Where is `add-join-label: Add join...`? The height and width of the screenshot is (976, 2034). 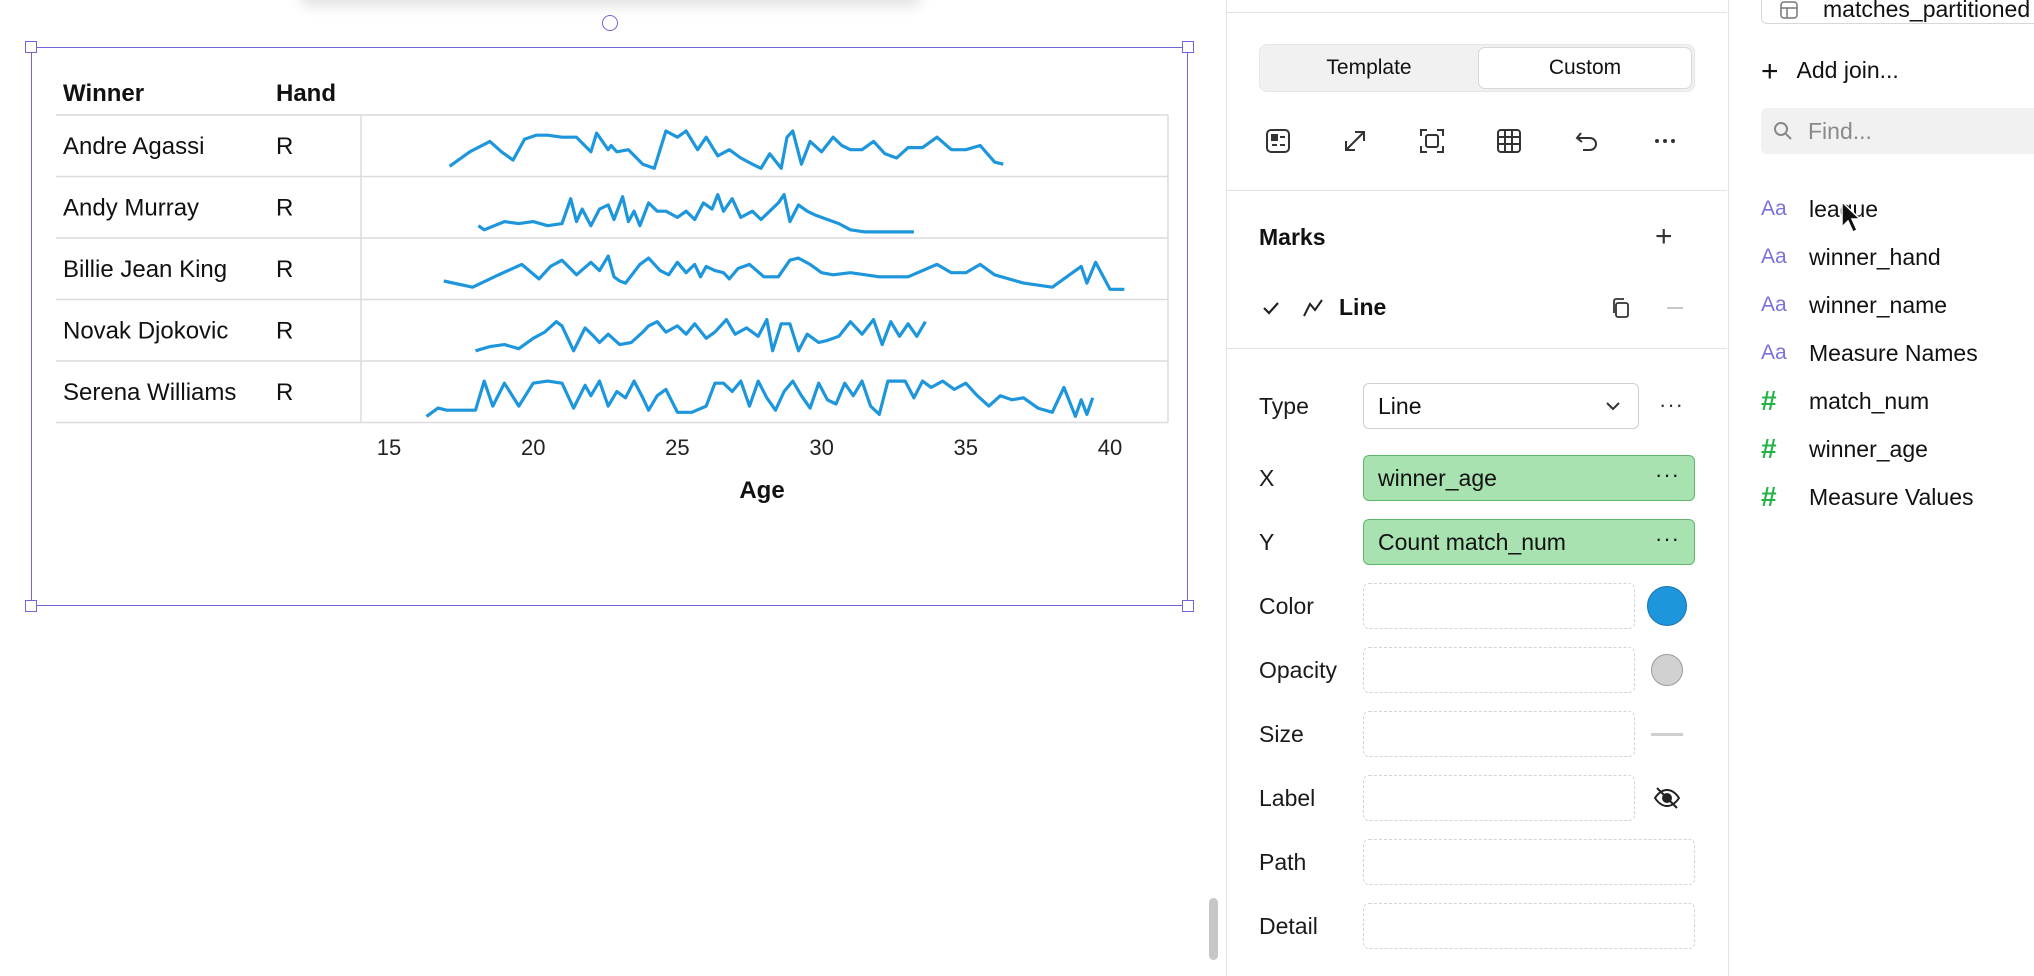 add-join-label: Add join... is located at coordinates (1847, 70).